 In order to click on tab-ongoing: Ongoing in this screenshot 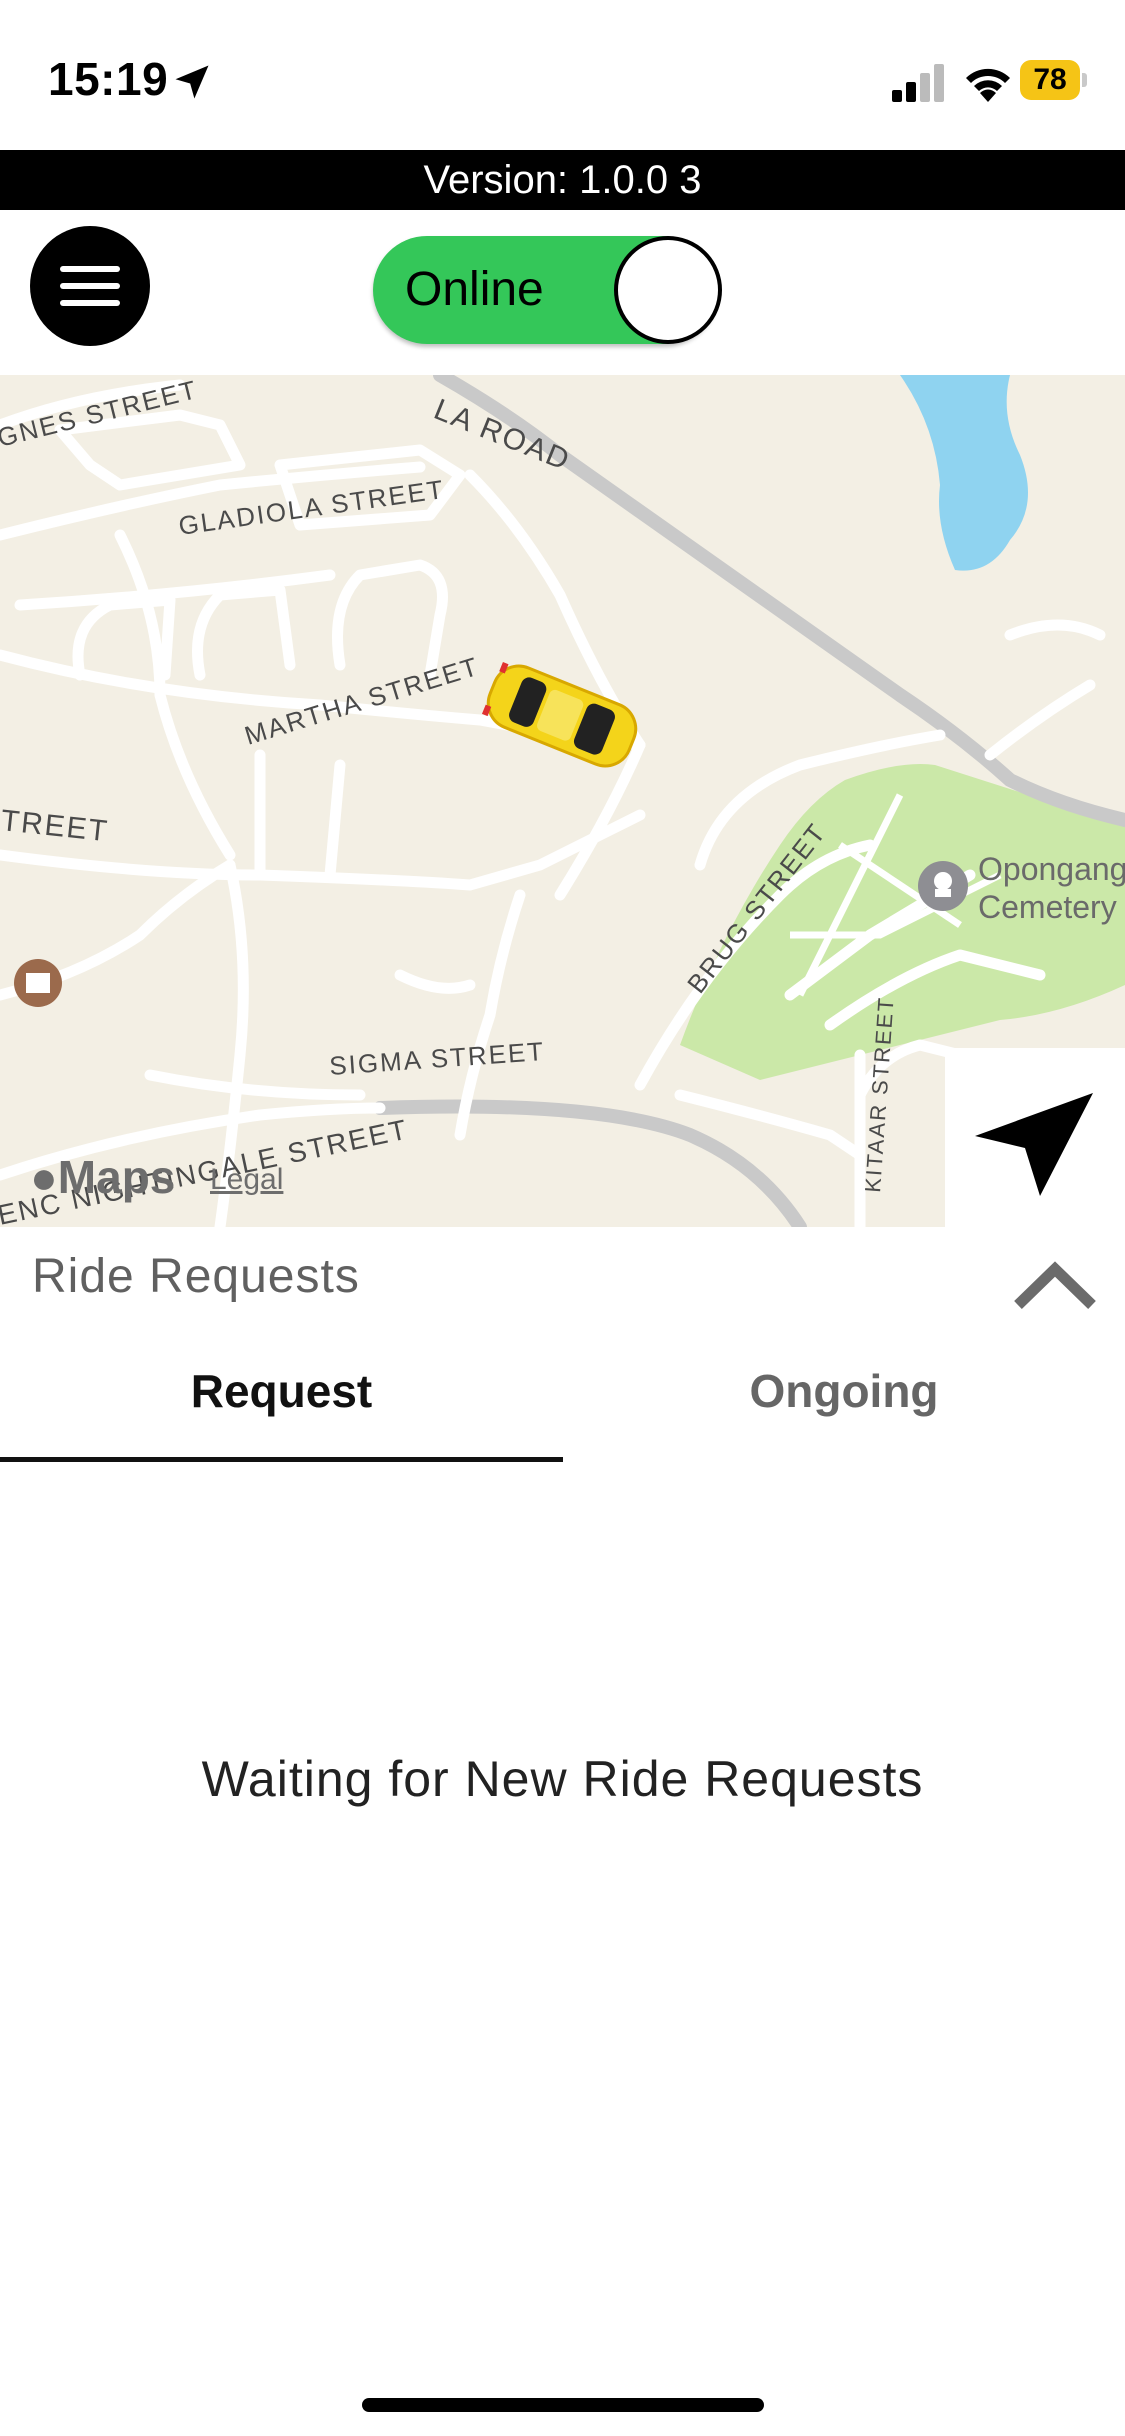, I will do `click(844, 1400)`.